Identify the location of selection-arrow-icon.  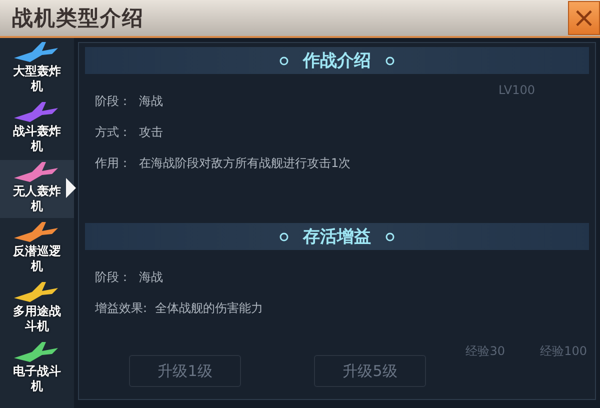
(71, 188).